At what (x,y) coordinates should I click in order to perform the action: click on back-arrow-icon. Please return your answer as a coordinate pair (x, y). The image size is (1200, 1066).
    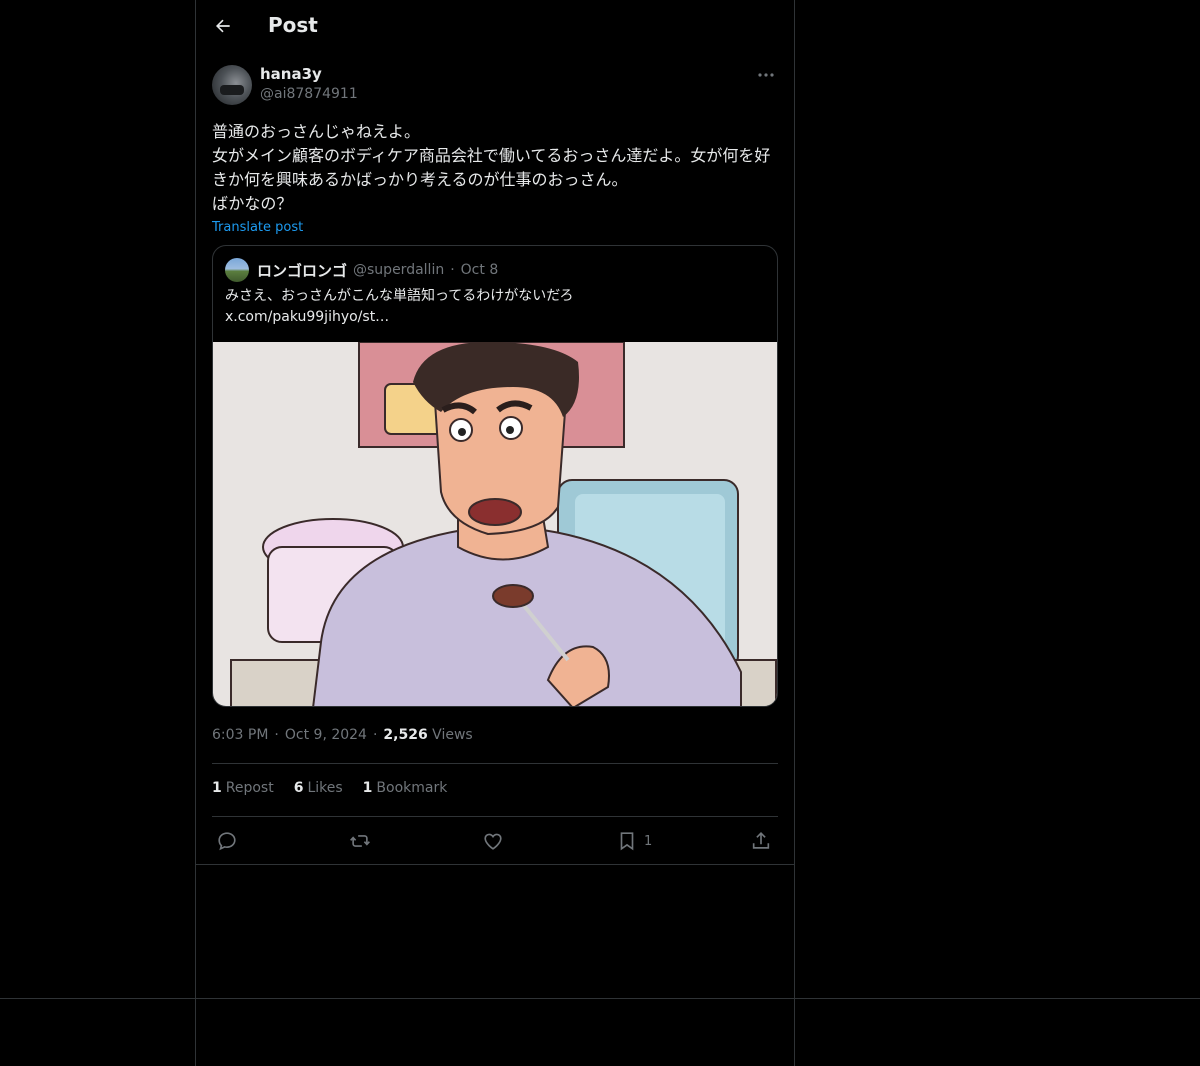
    Looking at the image, I should click on (223, 26).